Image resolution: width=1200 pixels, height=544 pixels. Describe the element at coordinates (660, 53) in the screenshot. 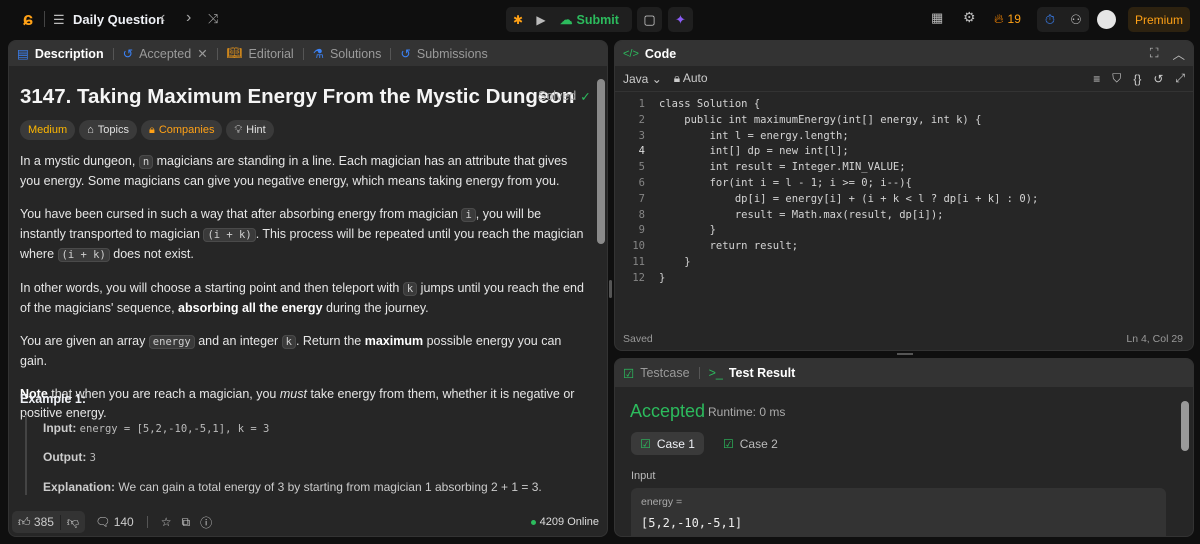

I see `code-title: Code` at that location.